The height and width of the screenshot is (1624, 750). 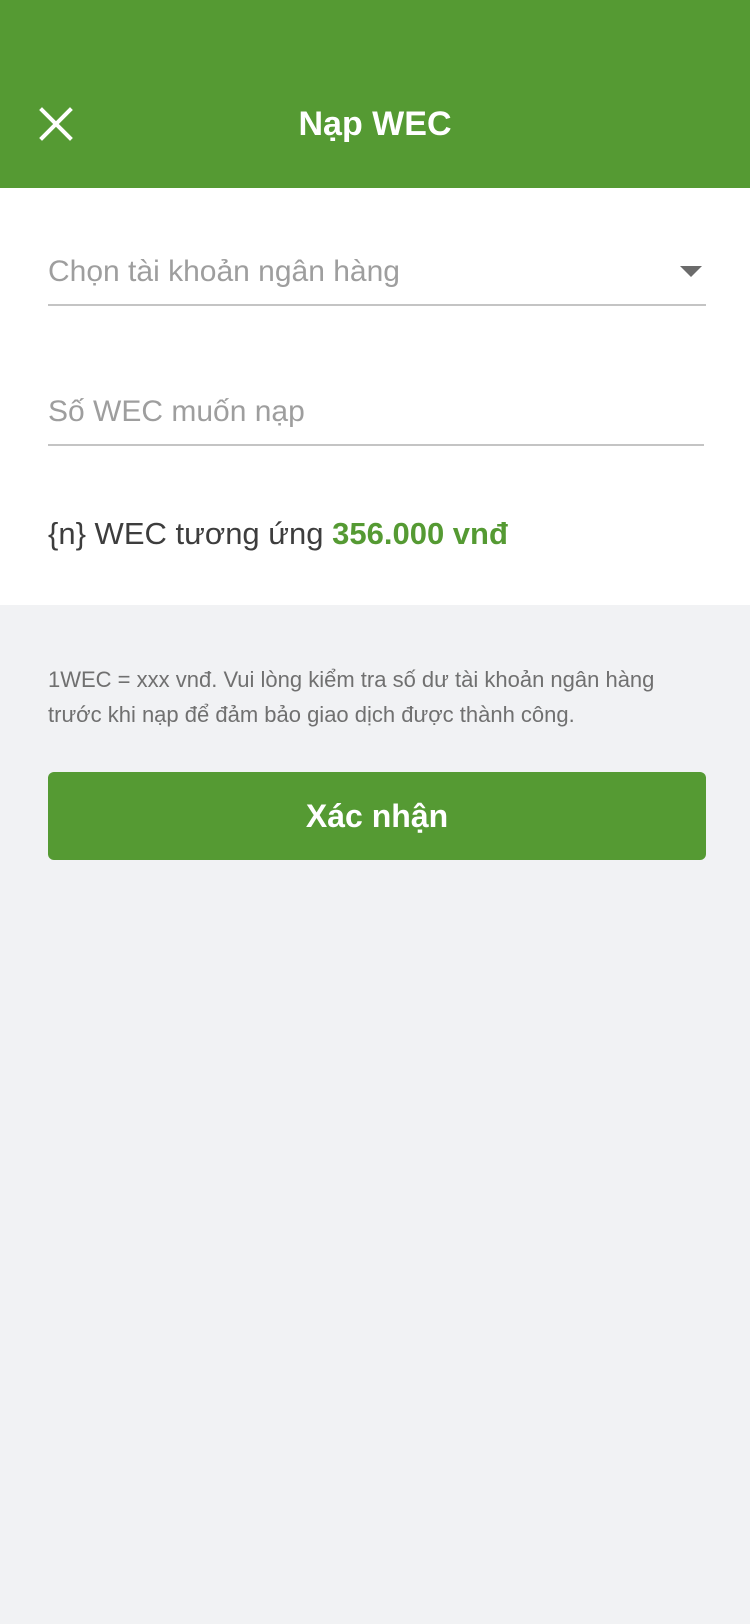 What do you see at coordinates (376, 412) in the screenshot?
I see `wec-amount-input` at bounding box center [376, 412].